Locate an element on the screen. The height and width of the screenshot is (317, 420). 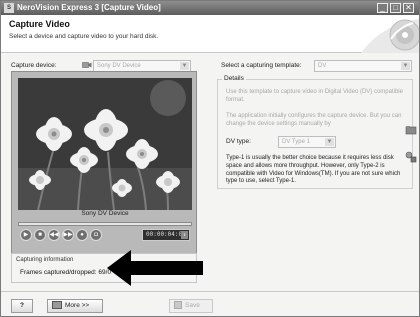
device-settings-icon is located at coordinates (411, 157).